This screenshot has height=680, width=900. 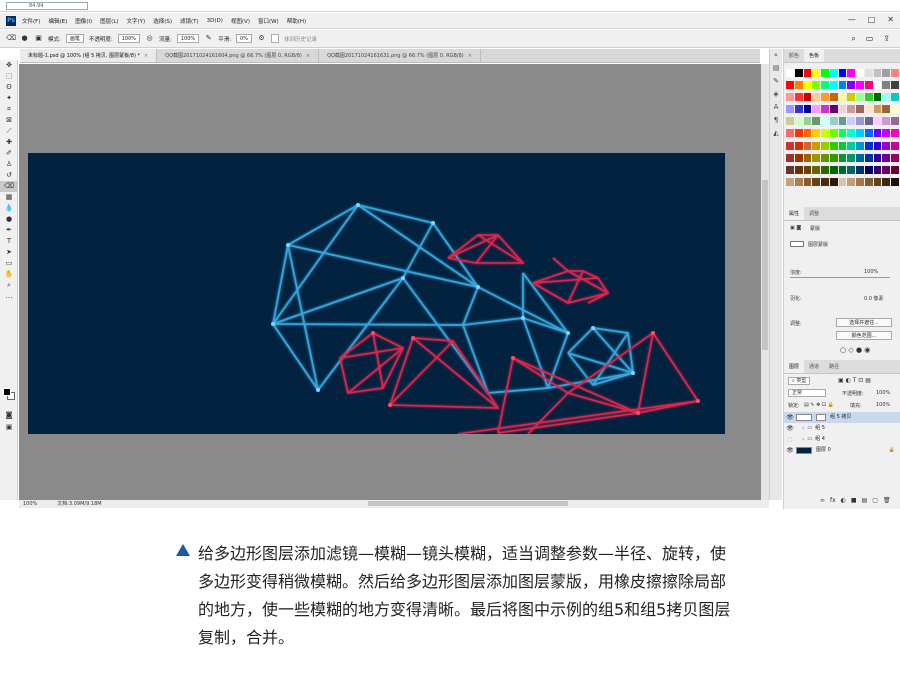 I want to click on layer-name: 组 5, so click(x=820, y=428).